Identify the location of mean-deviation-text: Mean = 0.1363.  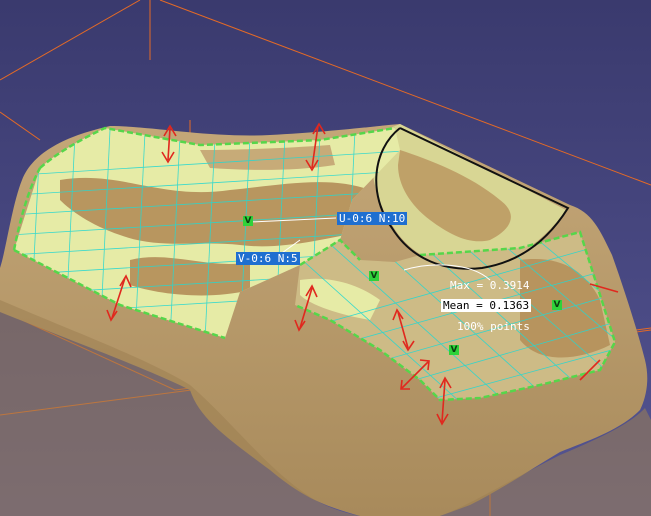
(486, 305).